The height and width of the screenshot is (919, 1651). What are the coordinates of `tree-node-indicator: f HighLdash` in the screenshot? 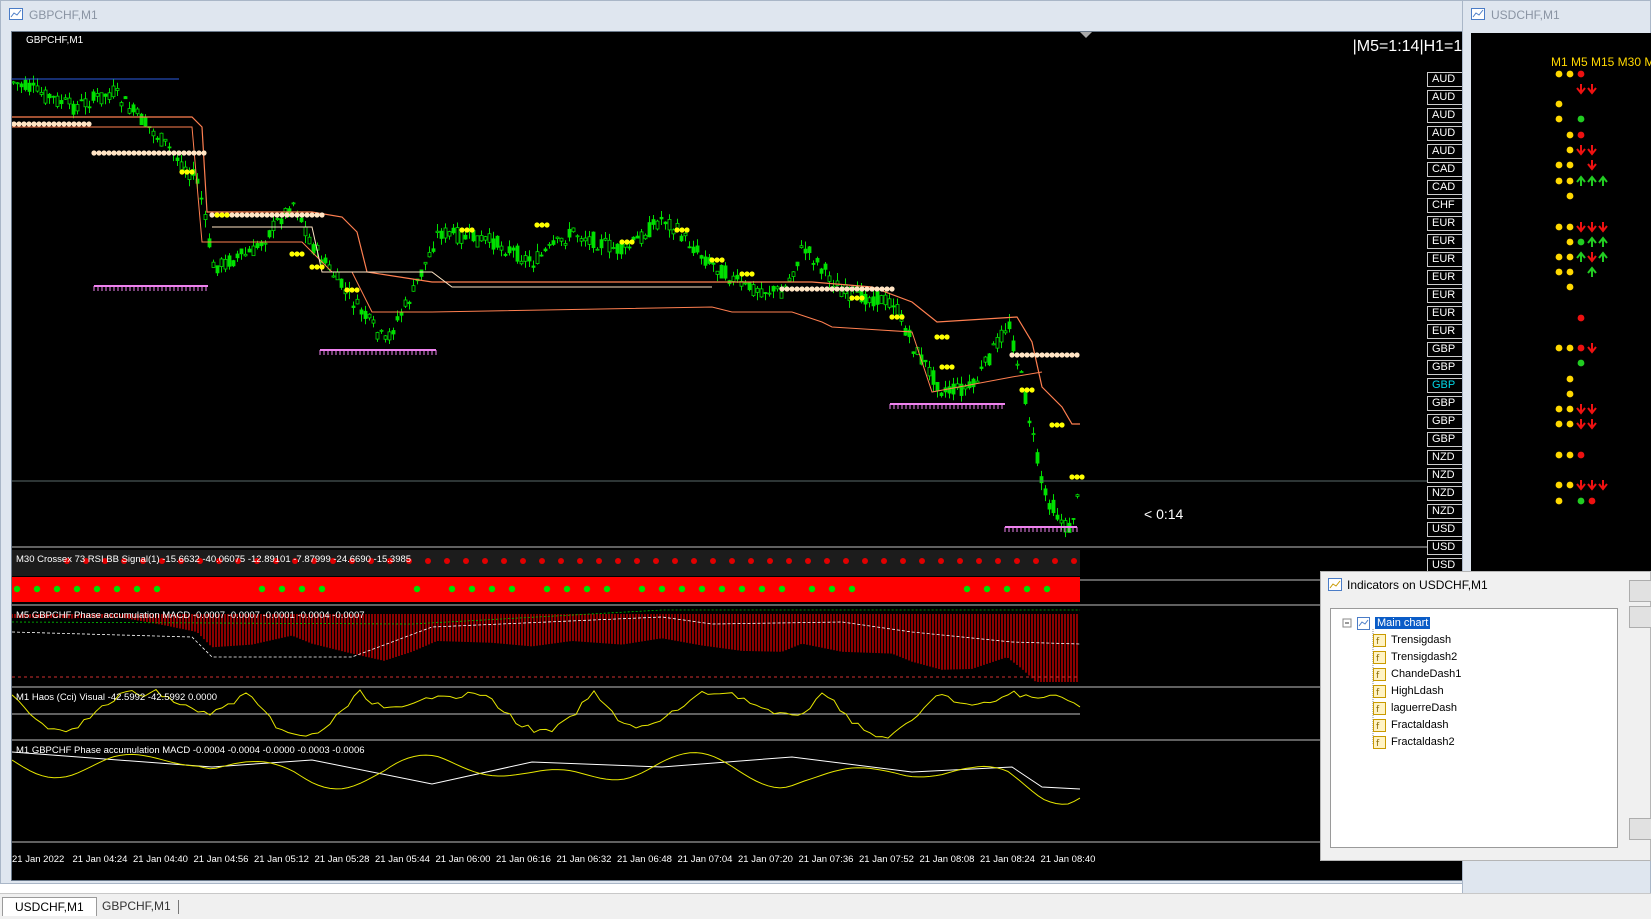 It's located at (1408, 691).